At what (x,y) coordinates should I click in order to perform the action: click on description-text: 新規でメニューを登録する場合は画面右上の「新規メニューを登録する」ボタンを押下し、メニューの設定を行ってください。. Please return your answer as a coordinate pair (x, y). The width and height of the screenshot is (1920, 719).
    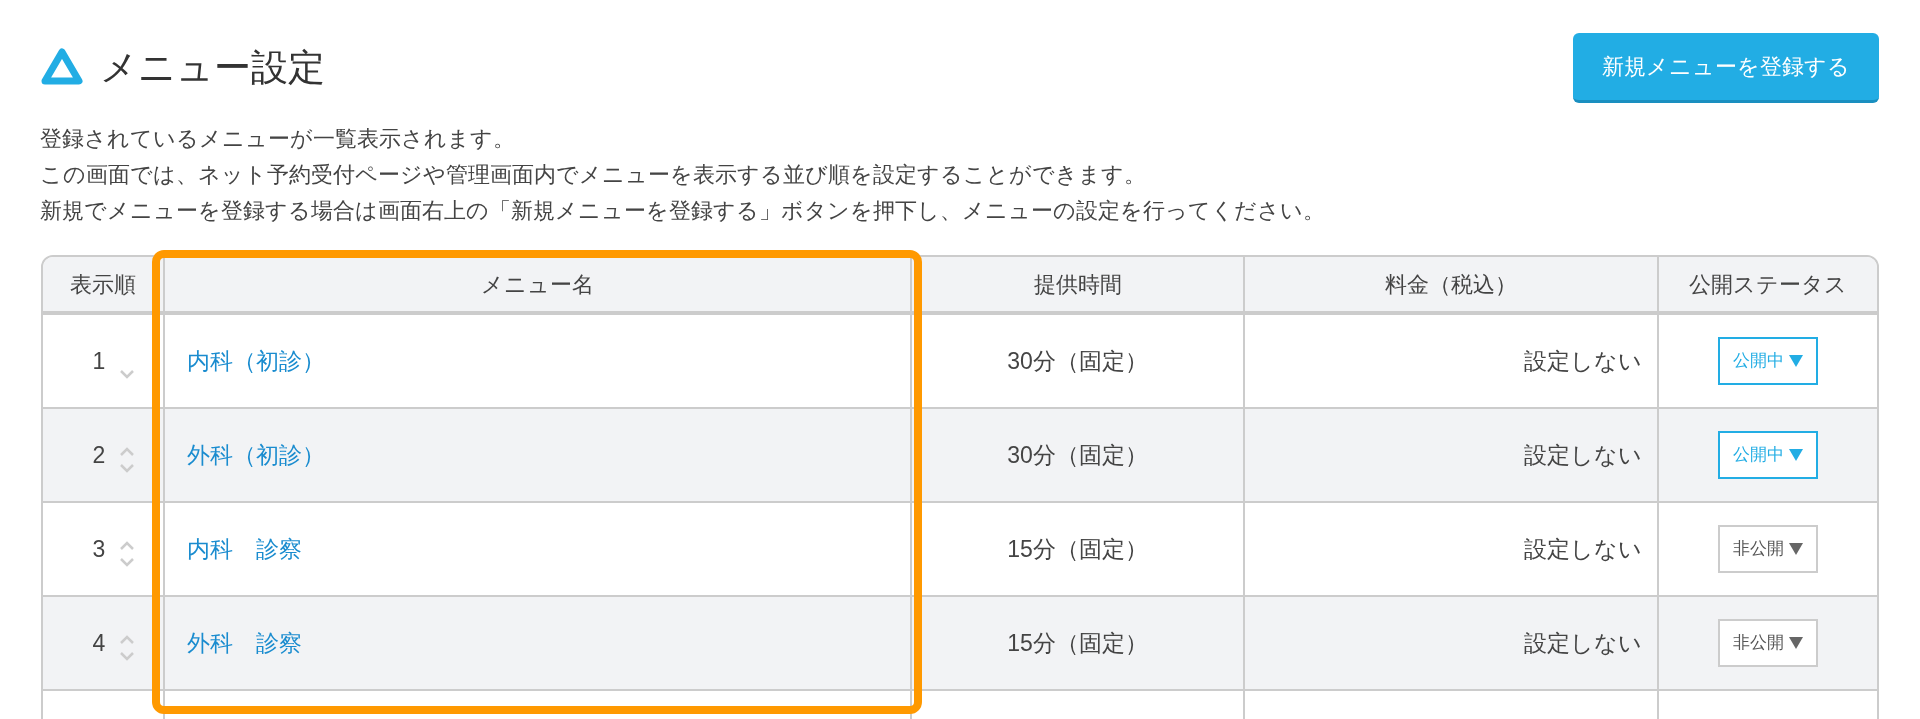
    Looking at the image, I should click on (683, 211).